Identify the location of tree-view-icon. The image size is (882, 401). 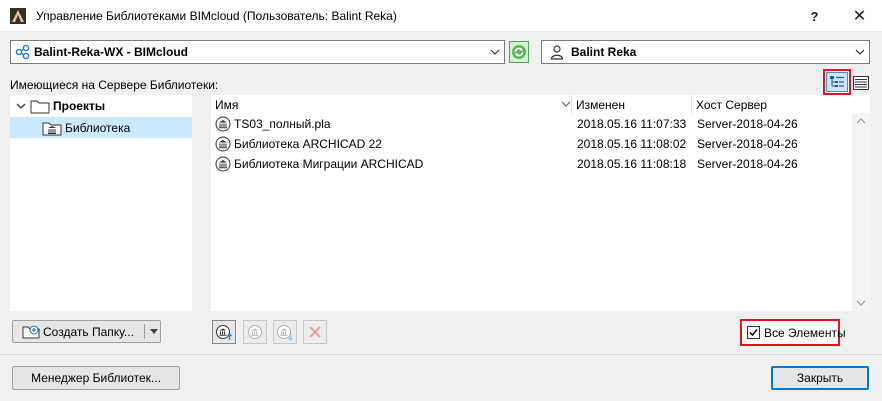
(837, 81).